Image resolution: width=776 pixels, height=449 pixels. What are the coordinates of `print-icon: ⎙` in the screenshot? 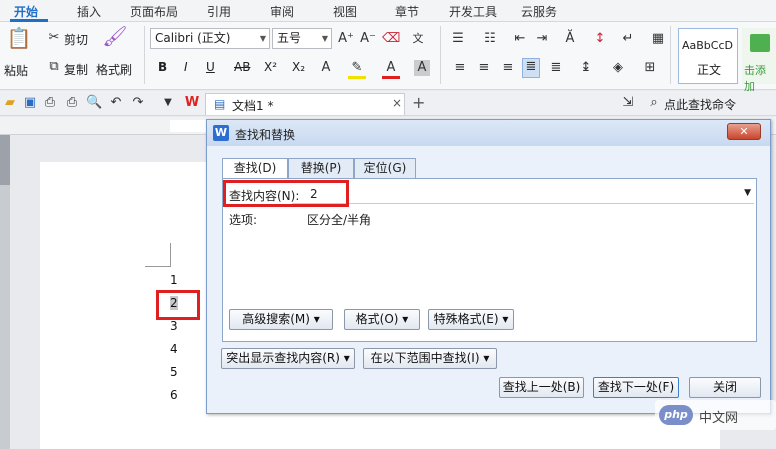 It's located at (72, 103).